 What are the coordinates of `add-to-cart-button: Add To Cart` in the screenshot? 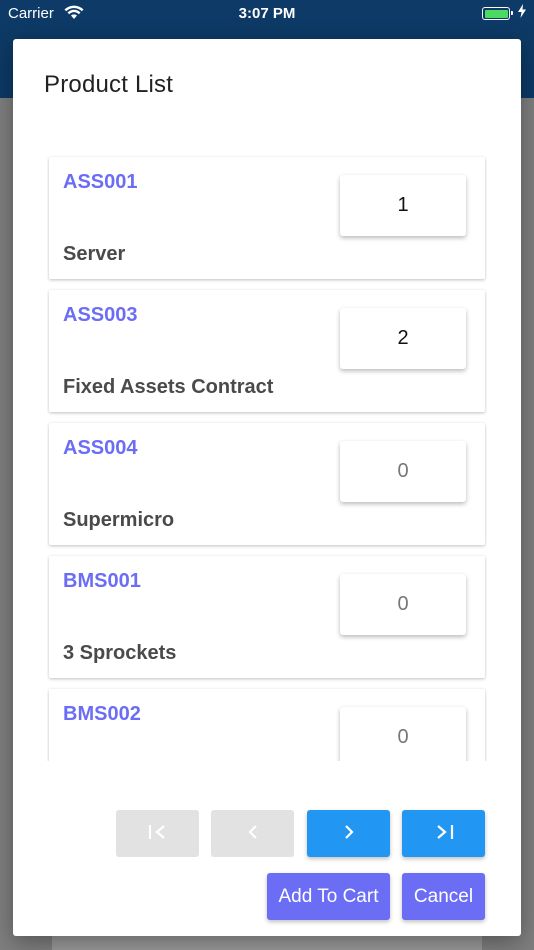 It's located at (328, 896).